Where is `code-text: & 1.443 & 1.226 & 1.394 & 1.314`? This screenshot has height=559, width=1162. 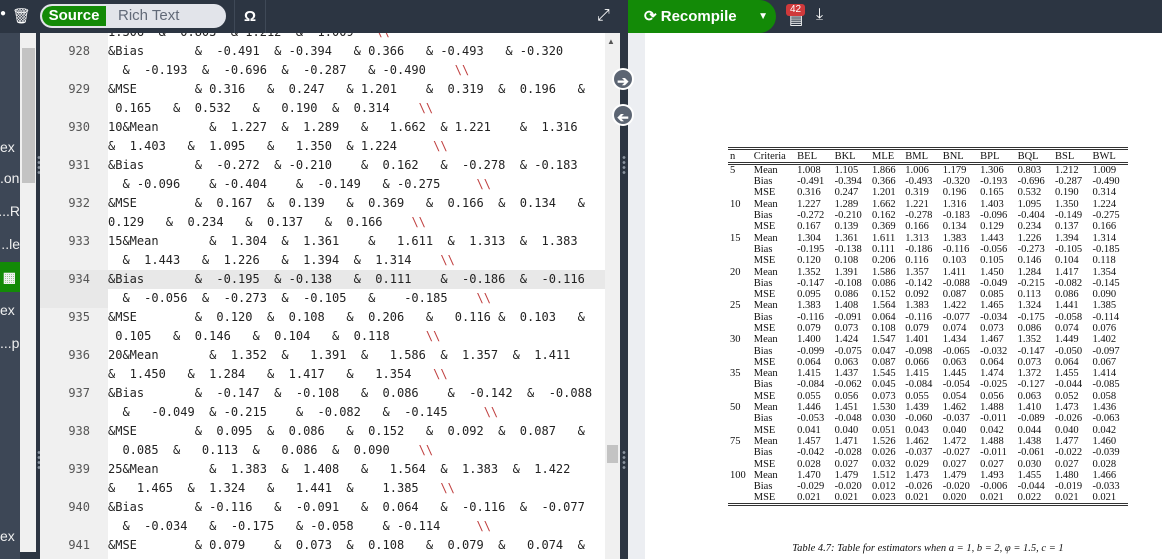
code-text: & 1.443 & 1.226 & 1.394 & 1.314 is located at coordinates (274, 260).